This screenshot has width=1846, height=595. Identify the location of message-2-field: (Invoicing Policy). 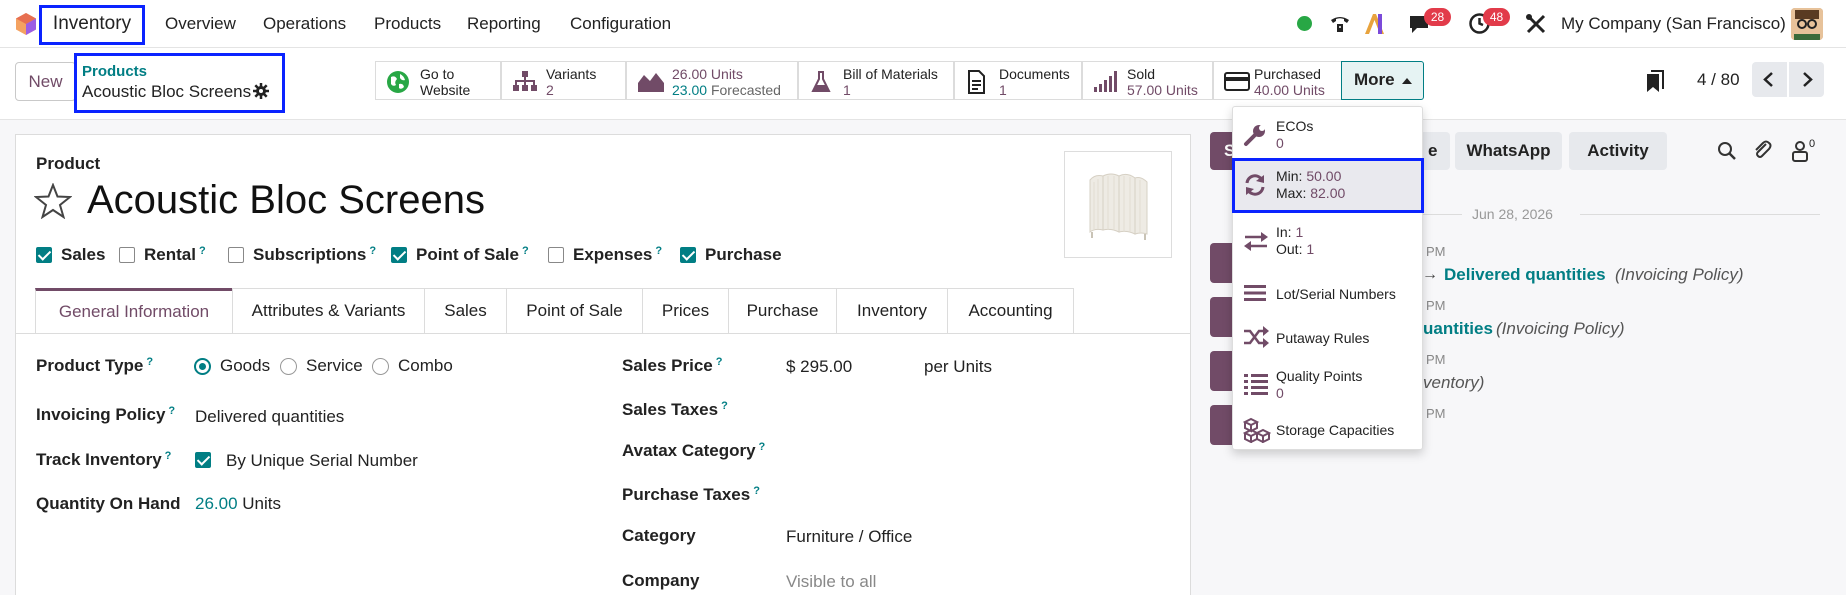
(1560, 328).